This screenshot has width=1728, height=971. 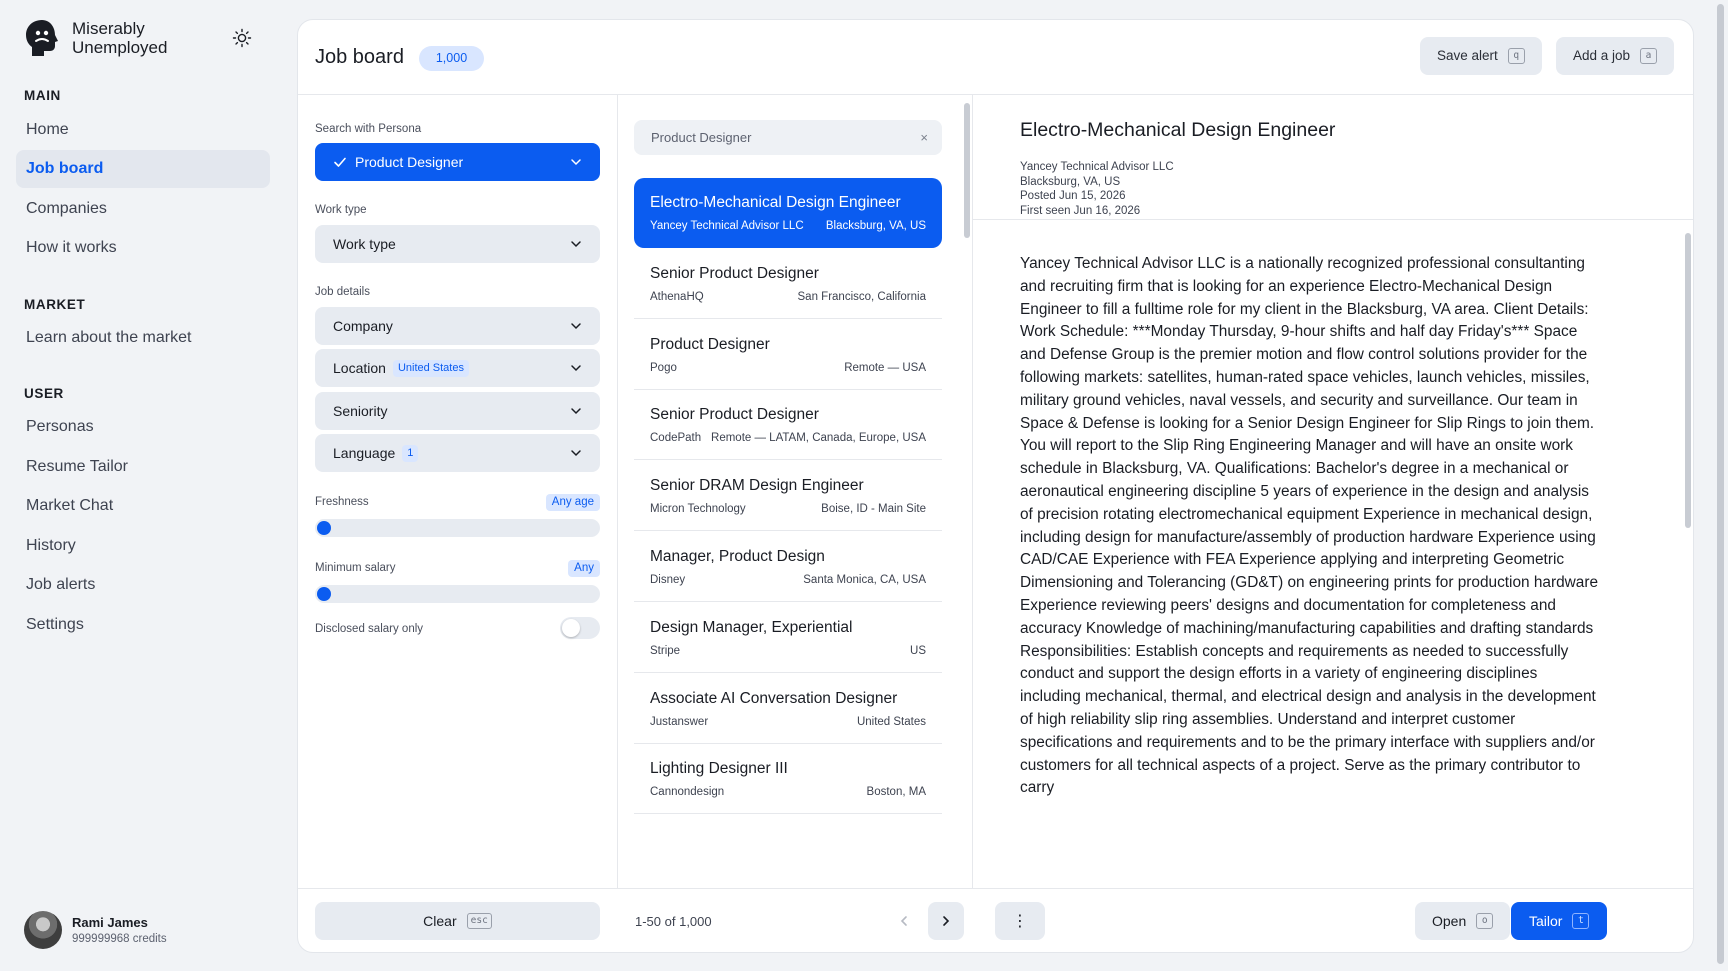 What do you see at coordinates (1649, 56) in the screenshot?
I see `add-job-shortcut: a` at bounding box center [1649, 56].